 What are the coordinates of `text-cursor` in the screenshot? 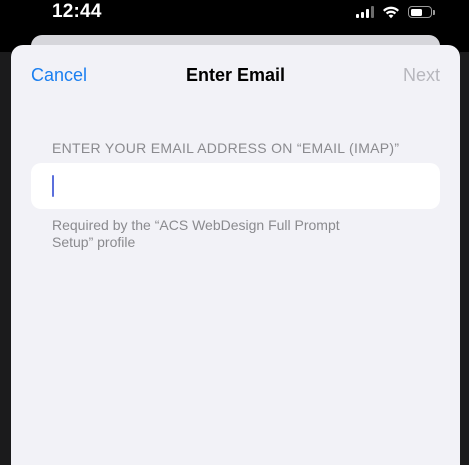 It's located at (53, 186).